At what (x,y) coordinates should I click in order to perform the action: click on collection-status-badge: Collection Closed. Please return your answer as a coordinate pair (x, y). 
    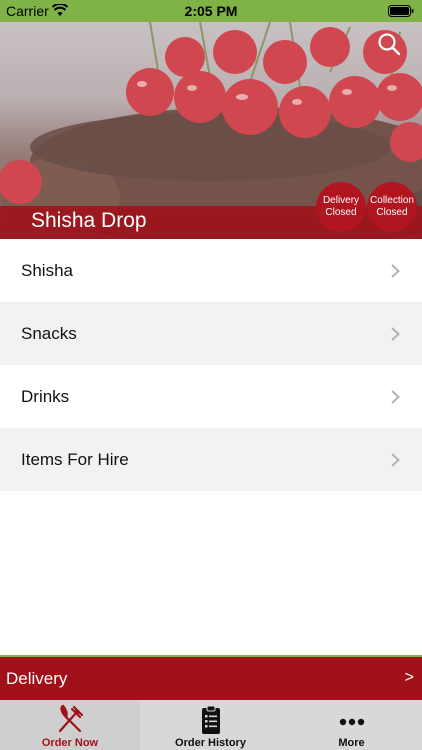
    Looking at the image, I should click on (392, 207).